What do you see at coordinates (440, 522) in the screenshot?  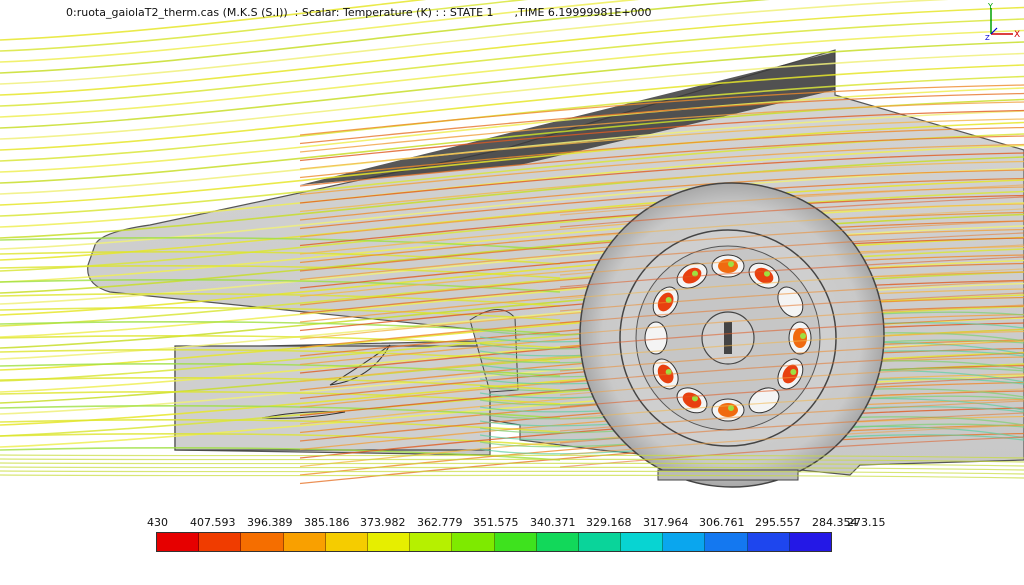 I see `legend-label: 362.779` at bounding box center [440, 522].